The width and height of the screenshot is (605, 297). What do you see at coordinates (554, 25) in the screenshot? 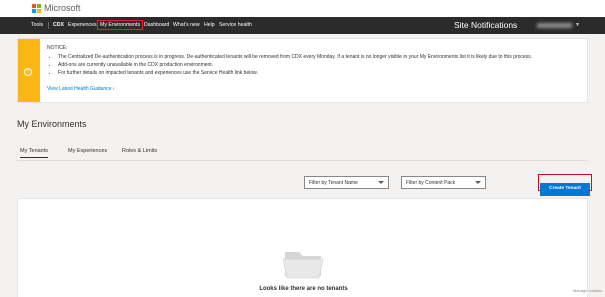
I see `user-account-name` at bounding box center [554, 25].